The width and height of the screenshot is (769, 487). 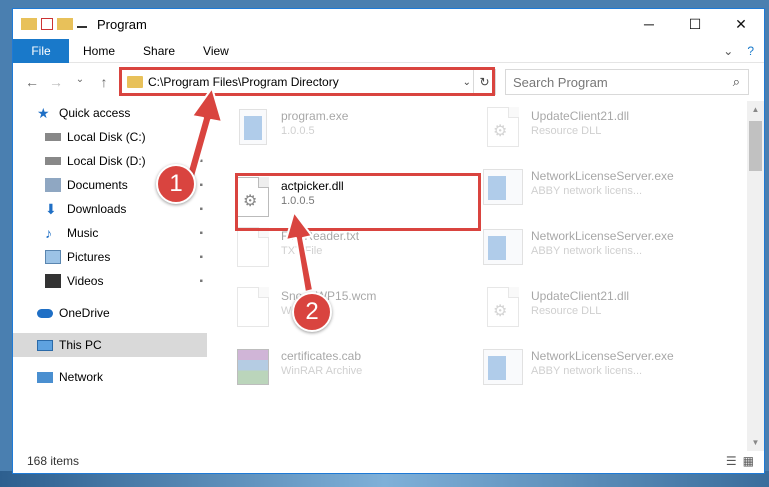 What do you see at coordinates (755, 109) in the screenshot?
I see `scroll-up-icon: ▲` at bounding box center [755, 109].